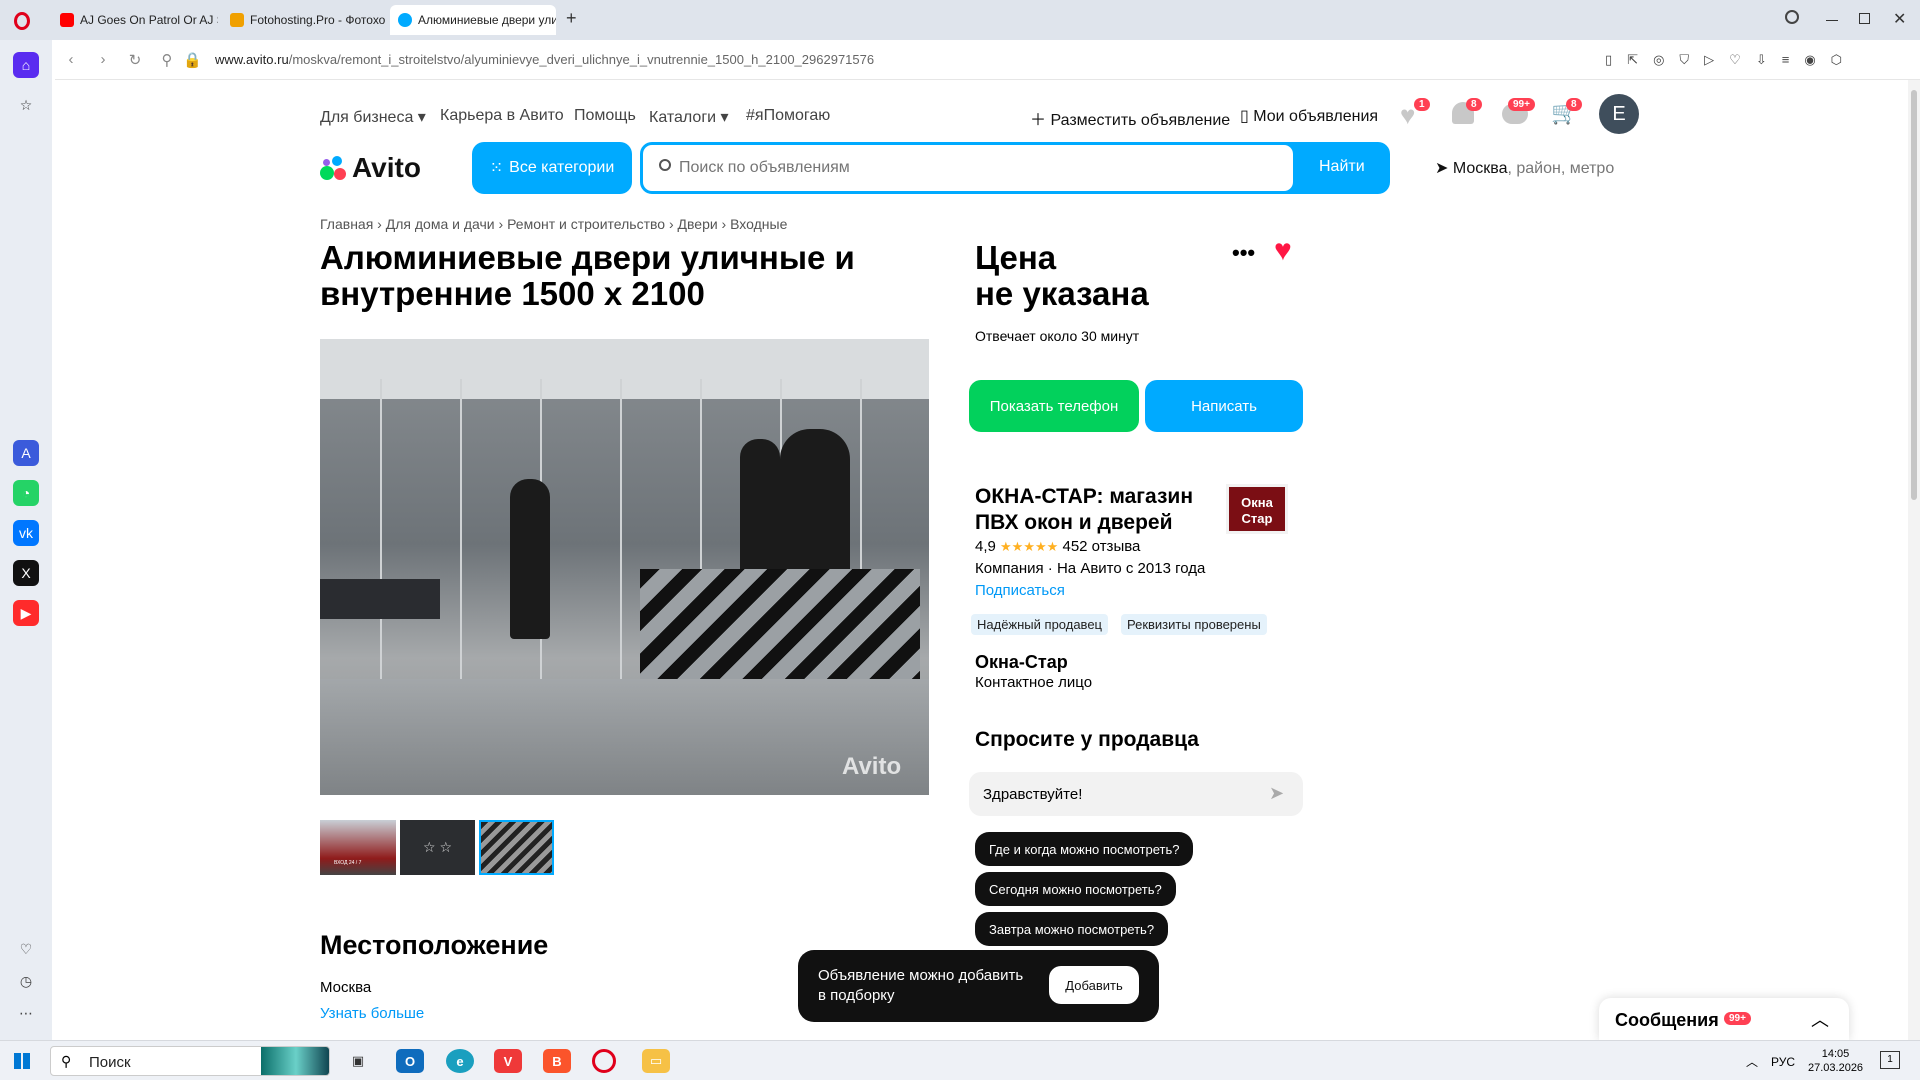  What do you see at coordinates (1737, 1018) in the screenshot?
I see `messages-widget-badge: 99+` at bounding box center [1737, 1018].